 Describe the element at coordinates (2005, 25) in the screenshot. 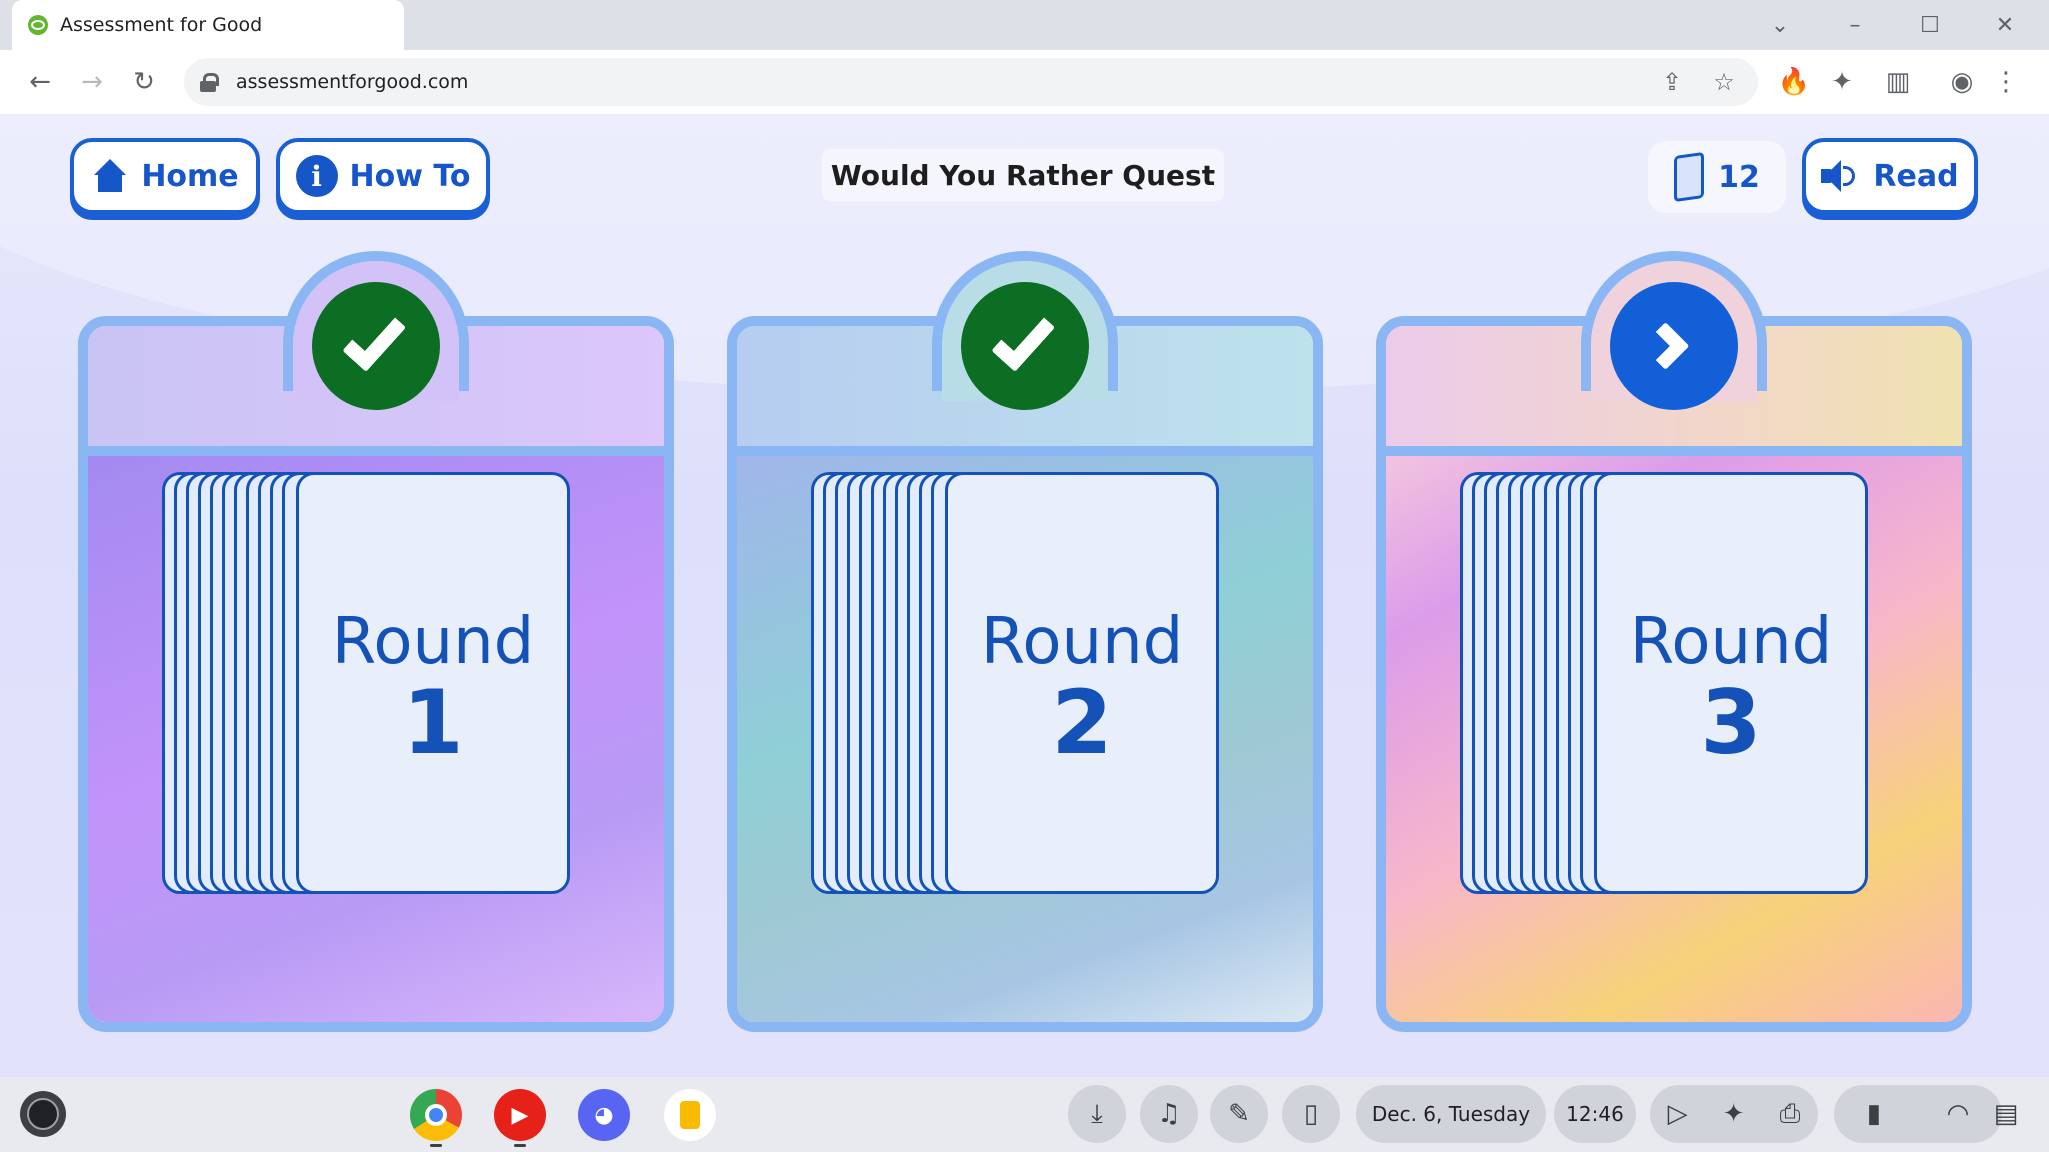

I see `close-icon: ✕` at that location.